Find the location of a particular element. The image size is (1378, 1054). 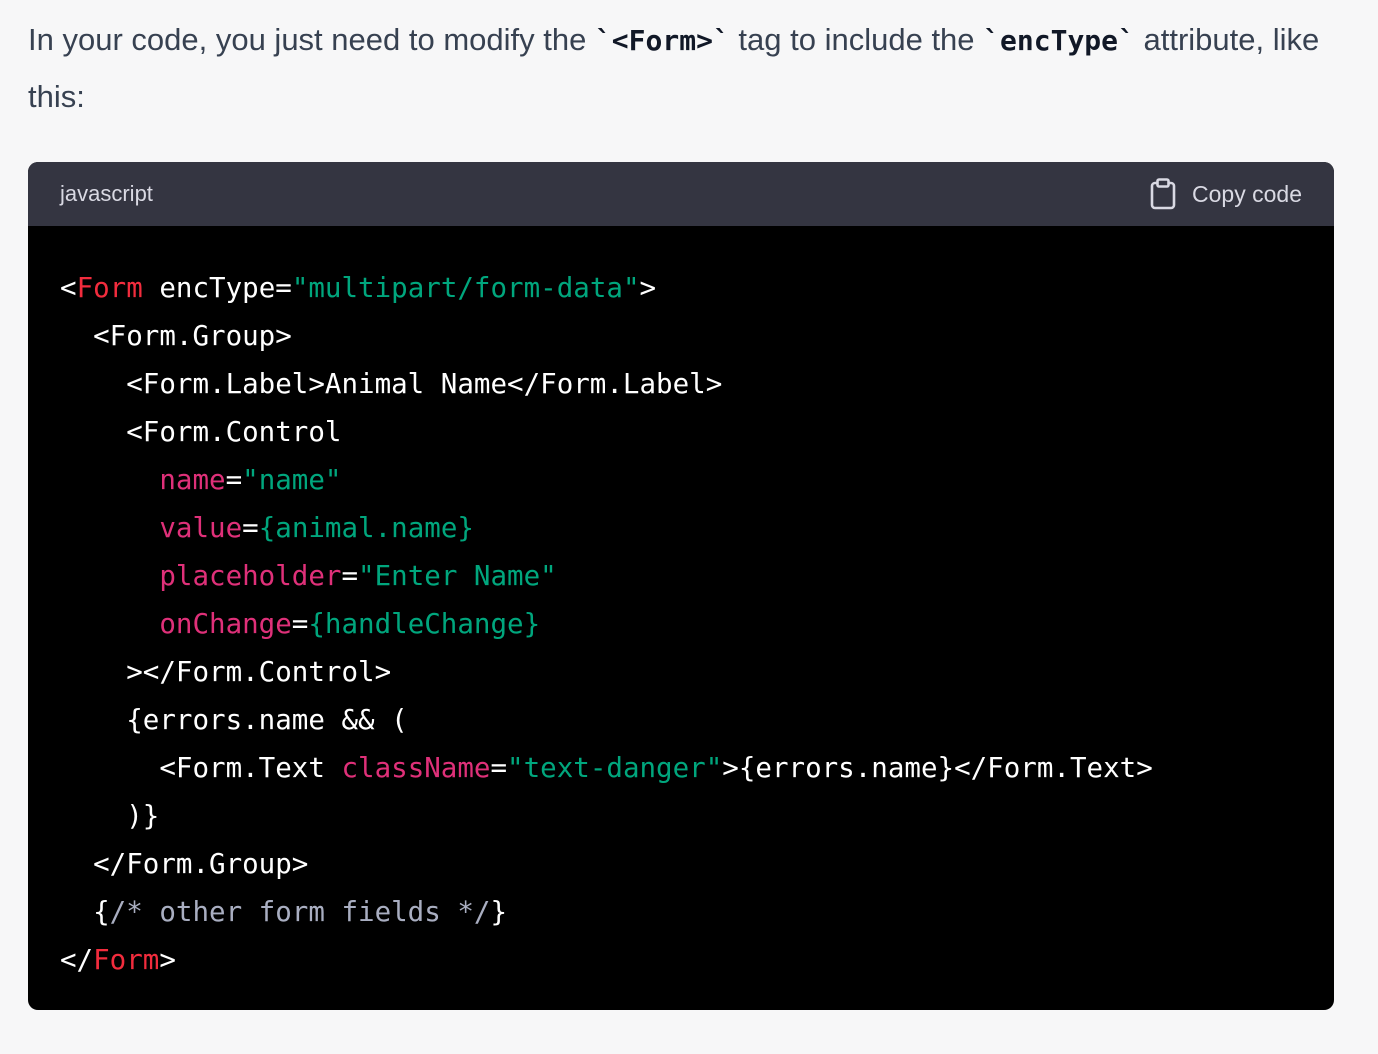

code-line: placeholder="Enter Name" is located at coordinates (697, 576).